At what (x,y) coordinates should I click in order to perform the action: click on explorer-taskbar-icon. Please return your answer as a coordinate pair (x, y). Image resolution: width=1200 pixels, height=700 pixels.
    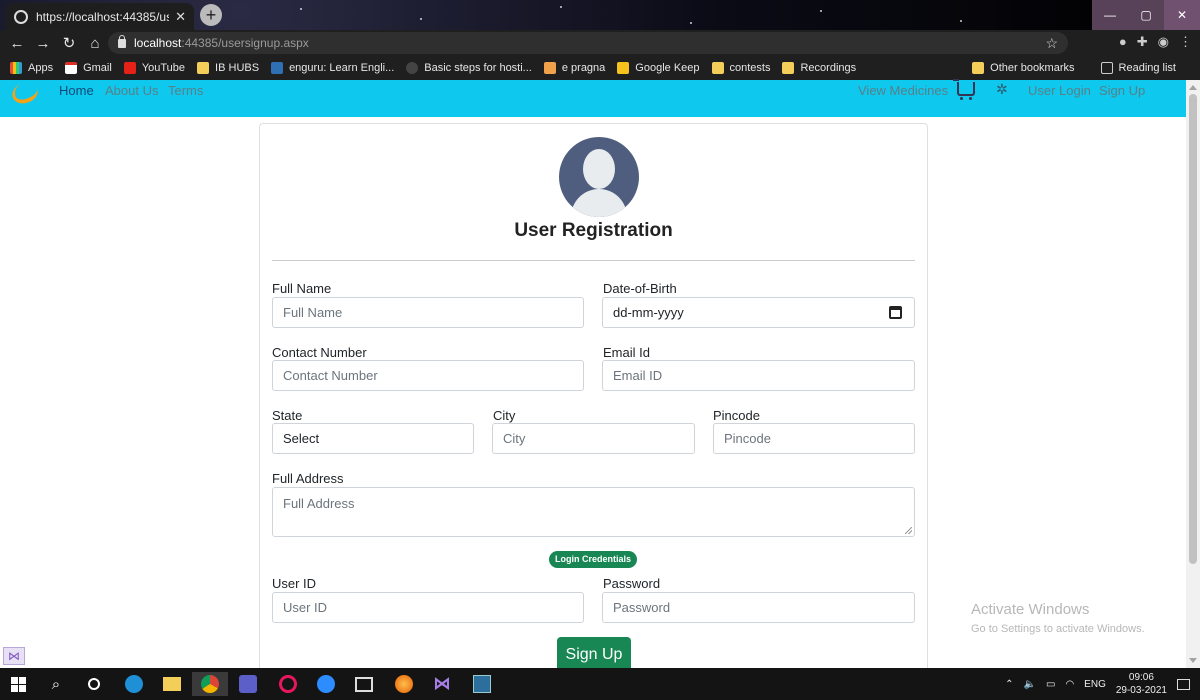
    Looking at the image, I should click on (172, 684).